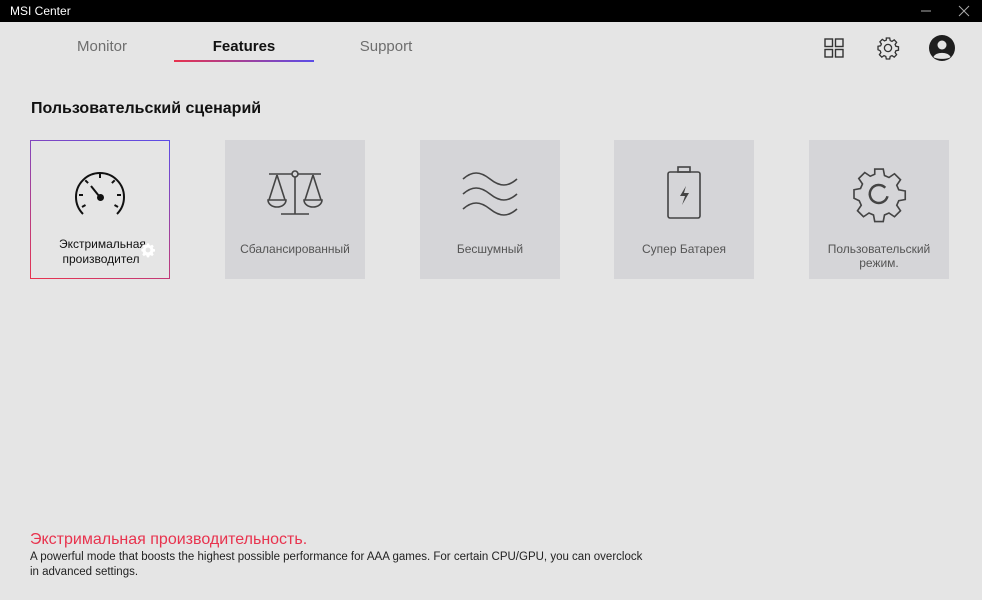  I want to click on scenario-card-extreme: Экстримальная производител, so click(100, 209).